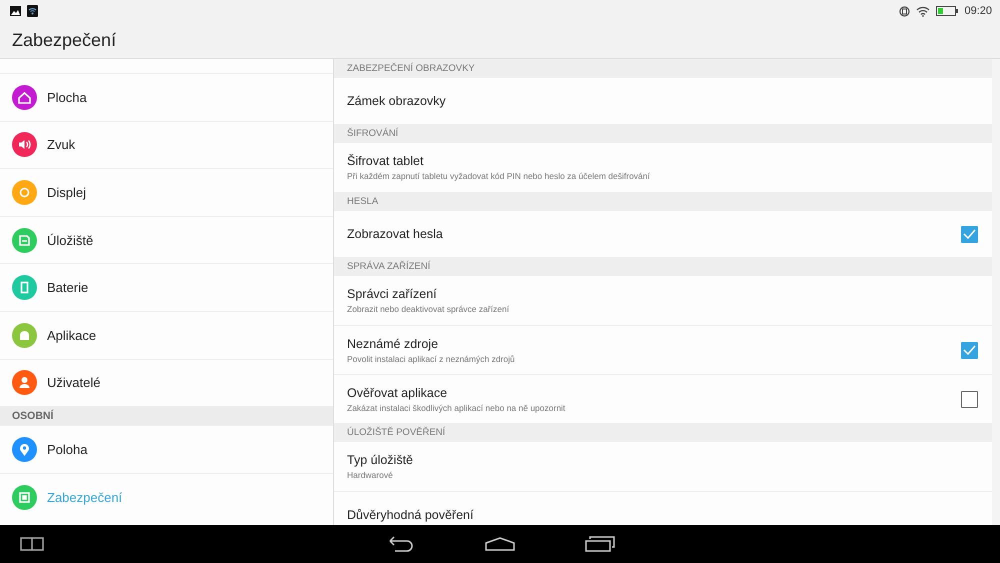 The width and height of the screenshot is (1000, 563). Describe the element at coordinates (401, 544) in the screenshot. I see `back-icon` at that location.